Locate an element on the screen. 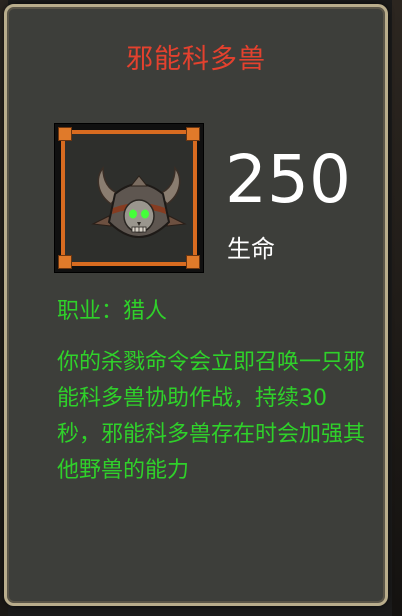 This screenshot has width=402, height=616. class-line: 职业：猎人 is located at coordinates (112, 309).